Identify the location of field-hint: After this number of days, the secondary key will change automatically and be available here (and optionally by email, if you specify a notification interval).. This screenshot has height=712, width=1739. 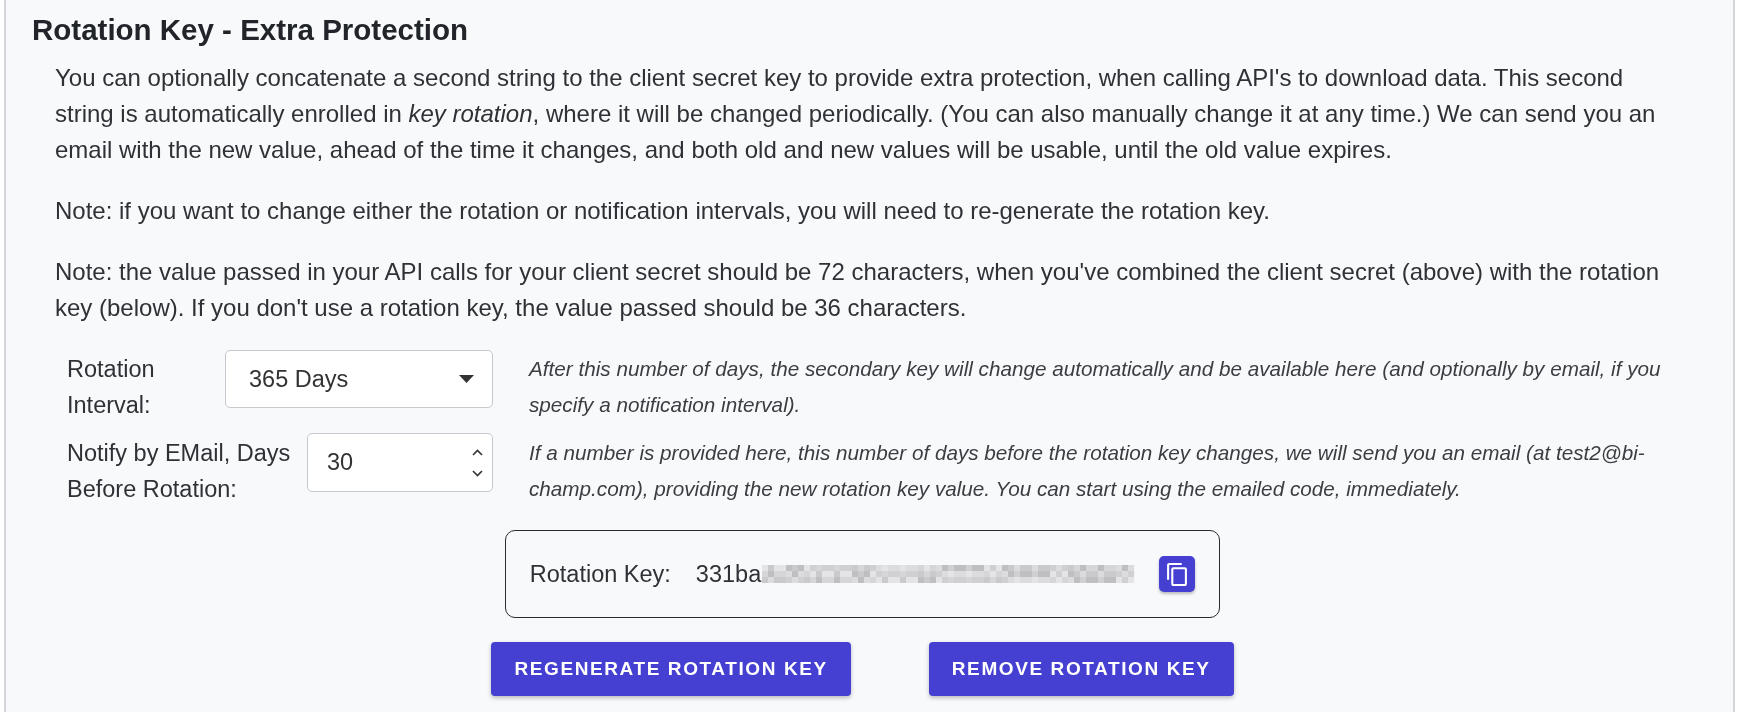
(1095, 387).